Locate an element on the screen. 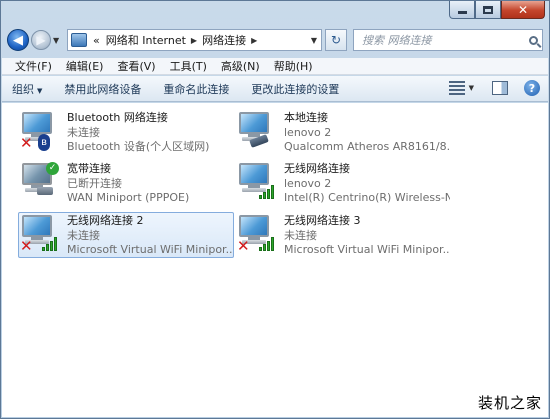 The width and height of the screenshot is (550, 419). caption-buttons: ✕ is located at coordinates (497, 10).